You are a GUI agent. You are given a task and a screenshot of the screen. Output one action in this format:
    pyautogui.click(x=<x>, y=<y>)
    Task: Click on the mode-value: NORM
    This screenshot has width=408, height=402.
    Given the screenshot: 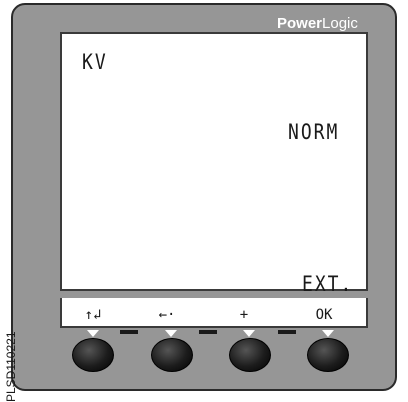 What is the action you would take?
    pyautogui.click(x=314, y=133)
    